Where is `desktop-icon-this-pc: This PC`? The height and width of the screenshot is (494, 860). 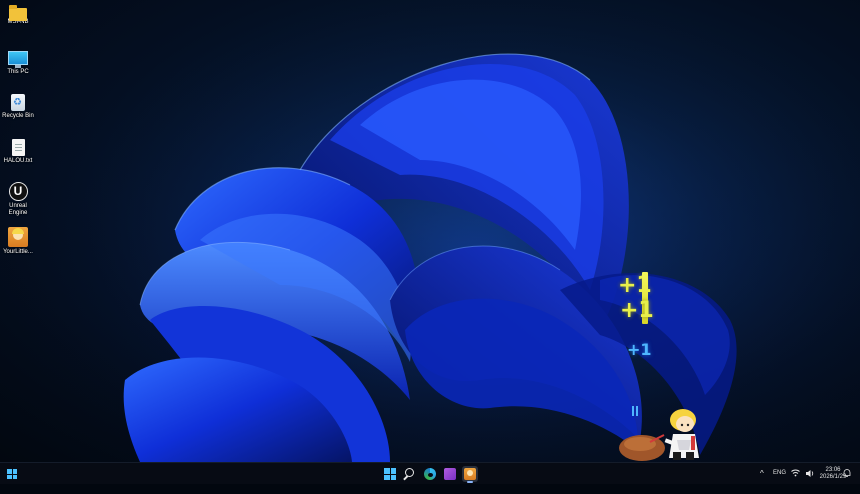 desktop-icon-this-pc: This PC is located at coordinates (18, 62).